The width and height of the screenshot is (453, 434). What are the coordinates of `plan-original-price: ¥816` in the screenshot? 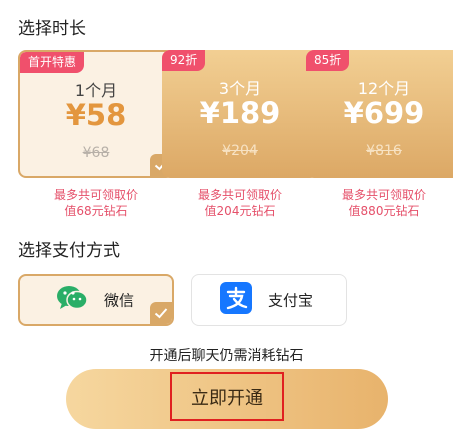 It's located at (384, 151).